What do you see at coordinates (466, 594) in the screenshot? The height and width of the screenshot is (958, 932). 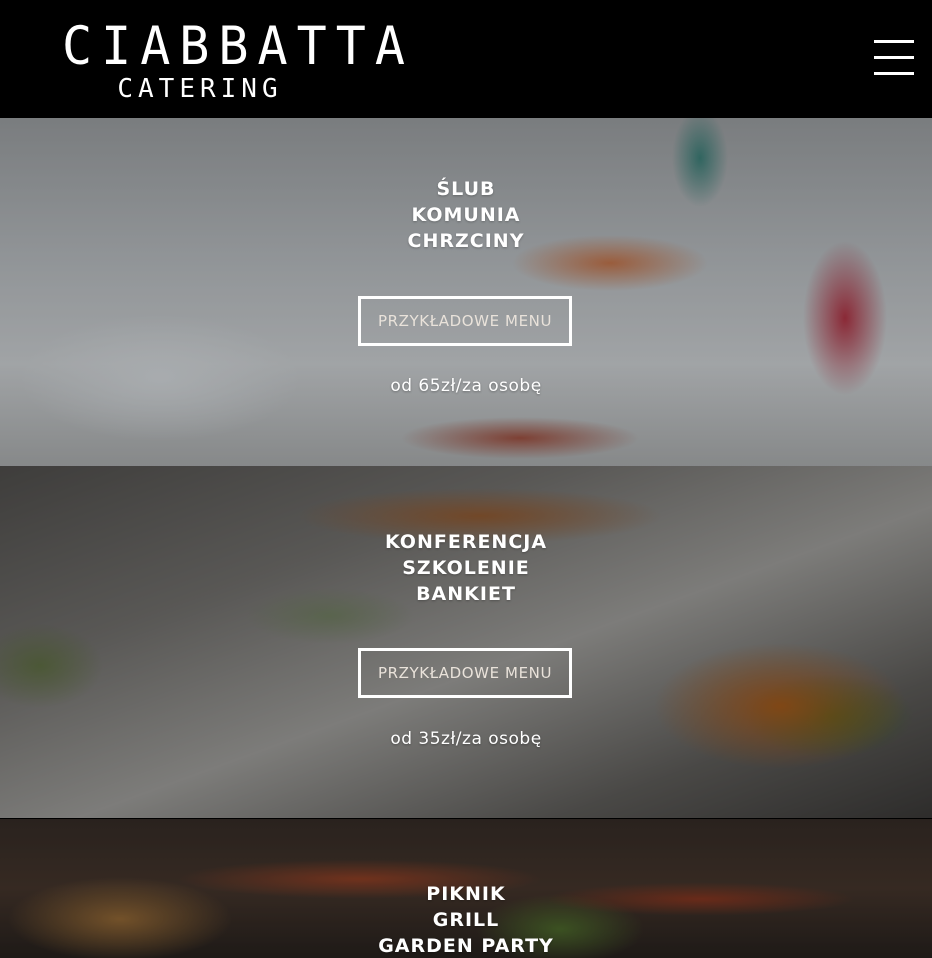 I see `section-heading-line: BANKIET` at bounding box center [466, 594].